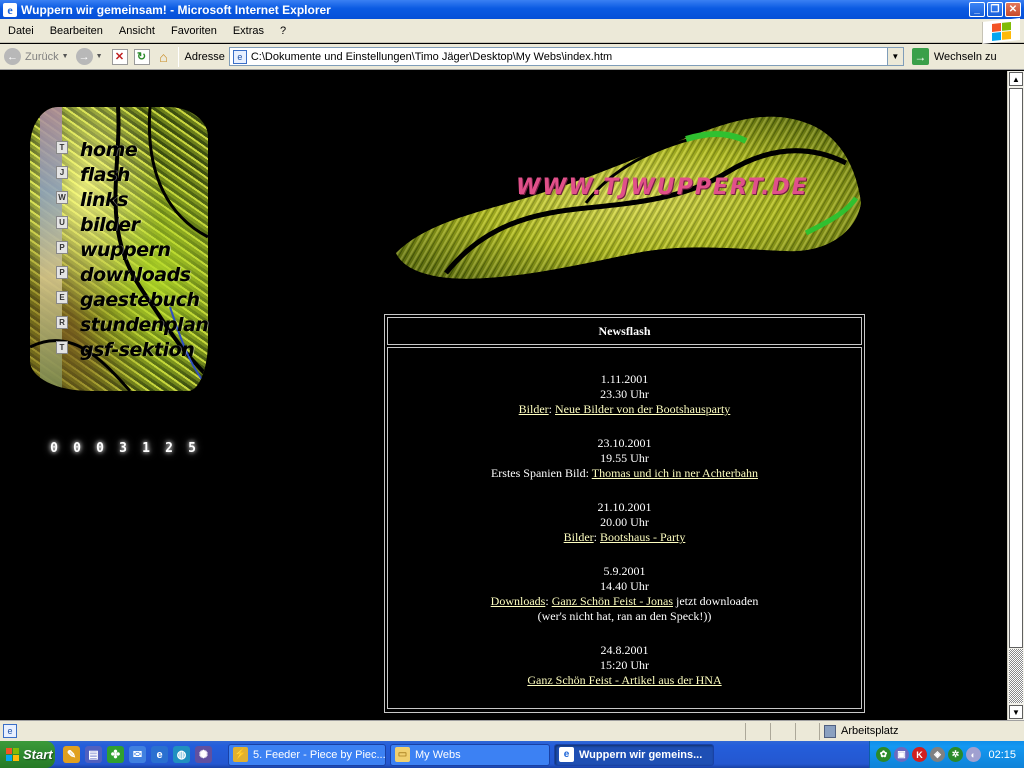 Image resolution: width=1024 pixels, height=768 pixels. I want to click on side-letter: E, so click(62, 297).